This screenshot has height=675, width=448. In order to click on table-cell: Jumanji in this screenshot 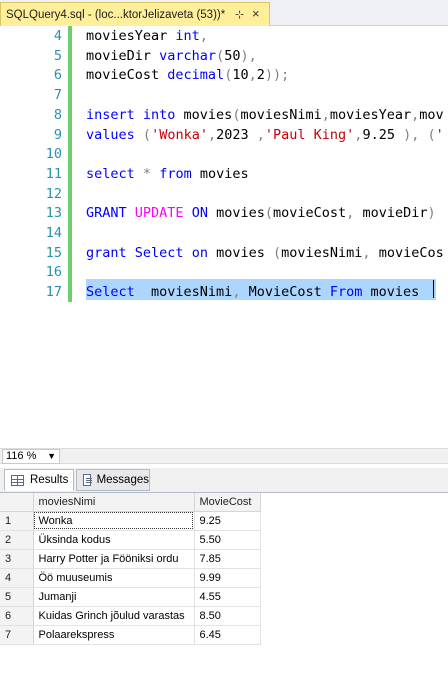, I will do `click(114, 597)`.